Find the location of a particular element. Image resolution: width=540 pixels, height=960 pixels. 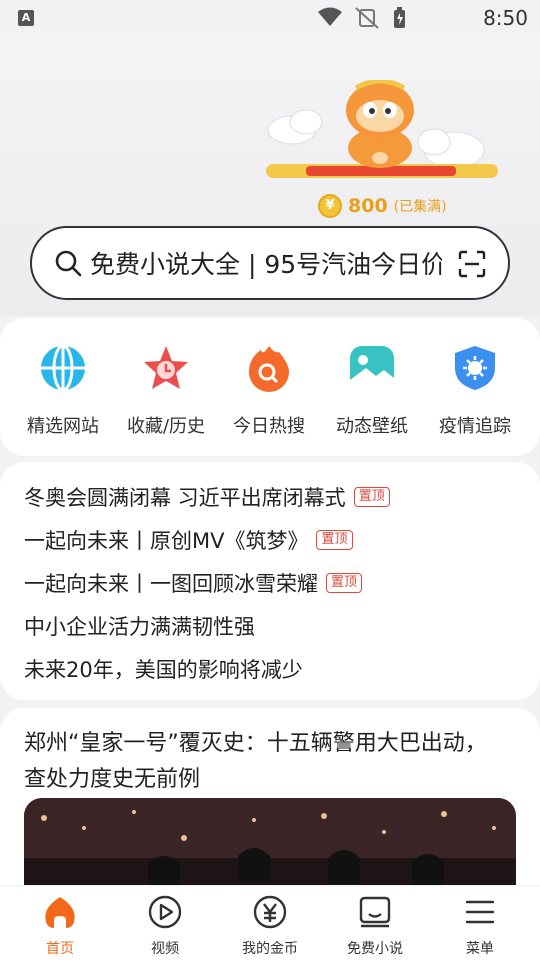

news-item: 未来20年，美国的影响将减少 is located at coordinates (163, 669).